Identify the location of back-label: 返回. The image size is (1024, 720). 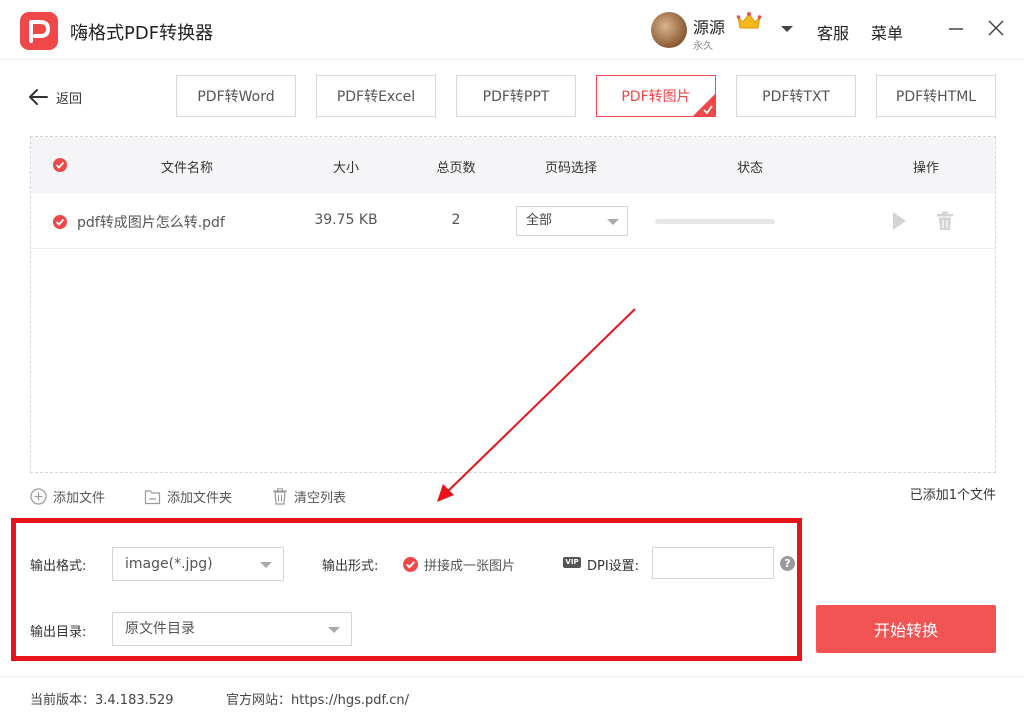
(69, 99).